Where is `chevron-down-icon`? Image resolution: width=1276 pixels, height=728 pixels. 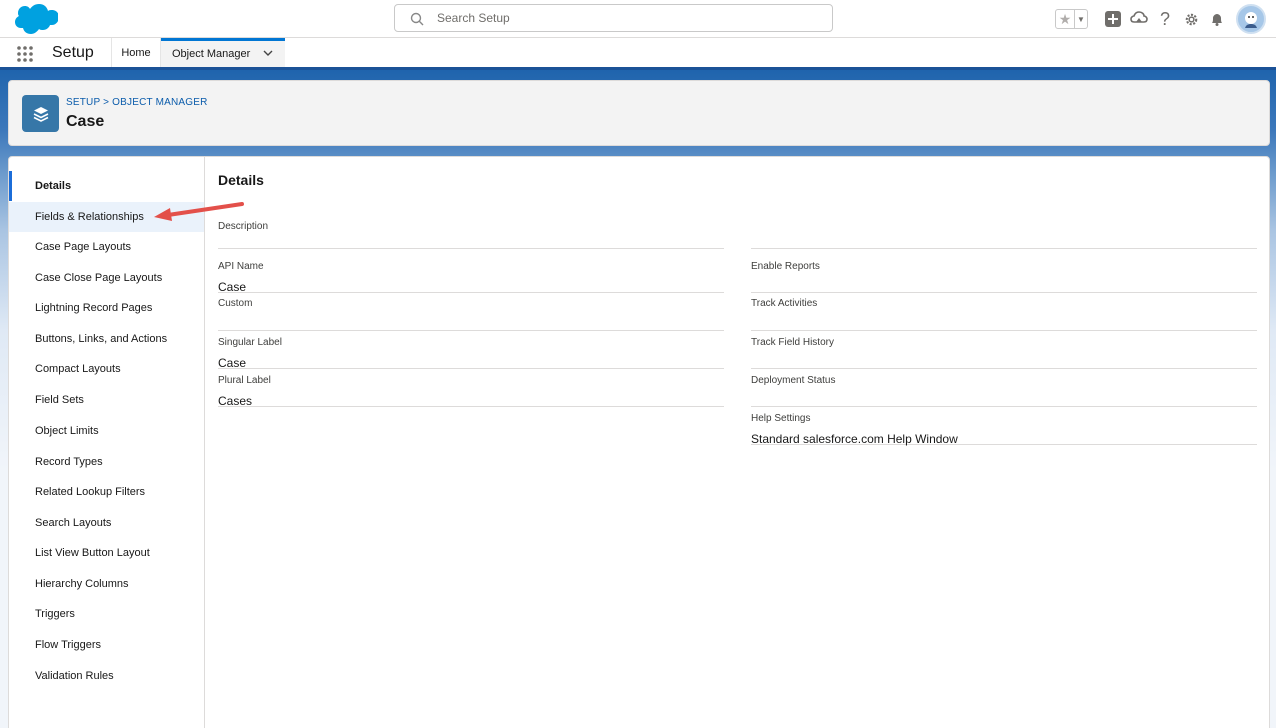
chevron-down-icon is located at coordinates (268, 54).